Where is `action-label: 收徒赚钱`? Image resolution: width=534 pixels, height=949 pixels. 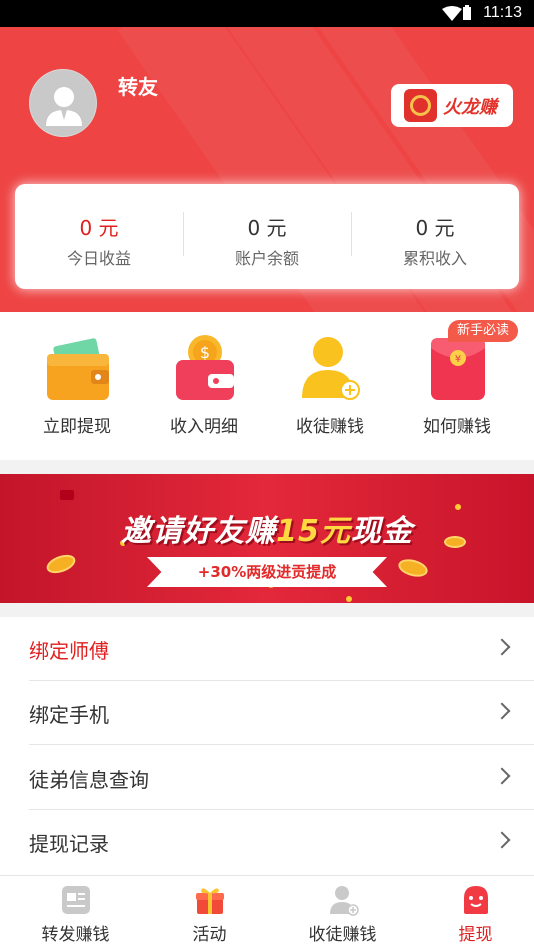
action-label: 收徒赚钱 is located at coordinates (330, 427).